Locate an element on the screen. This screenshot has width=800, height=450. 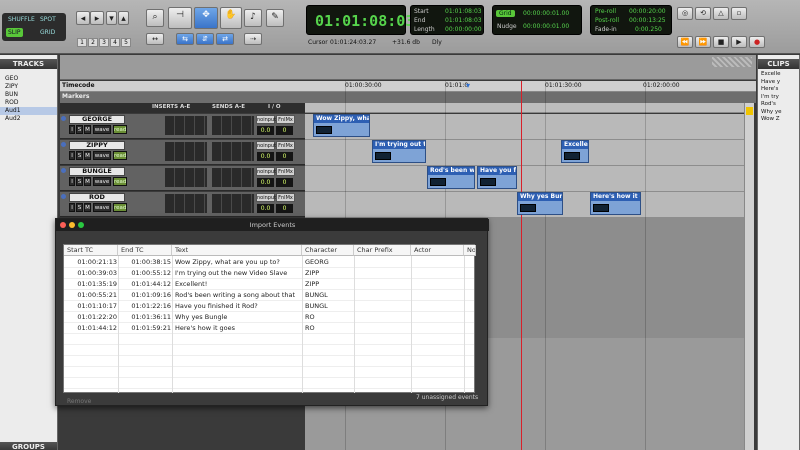
online-icon: ◎ is located at coordinates (685, 13).